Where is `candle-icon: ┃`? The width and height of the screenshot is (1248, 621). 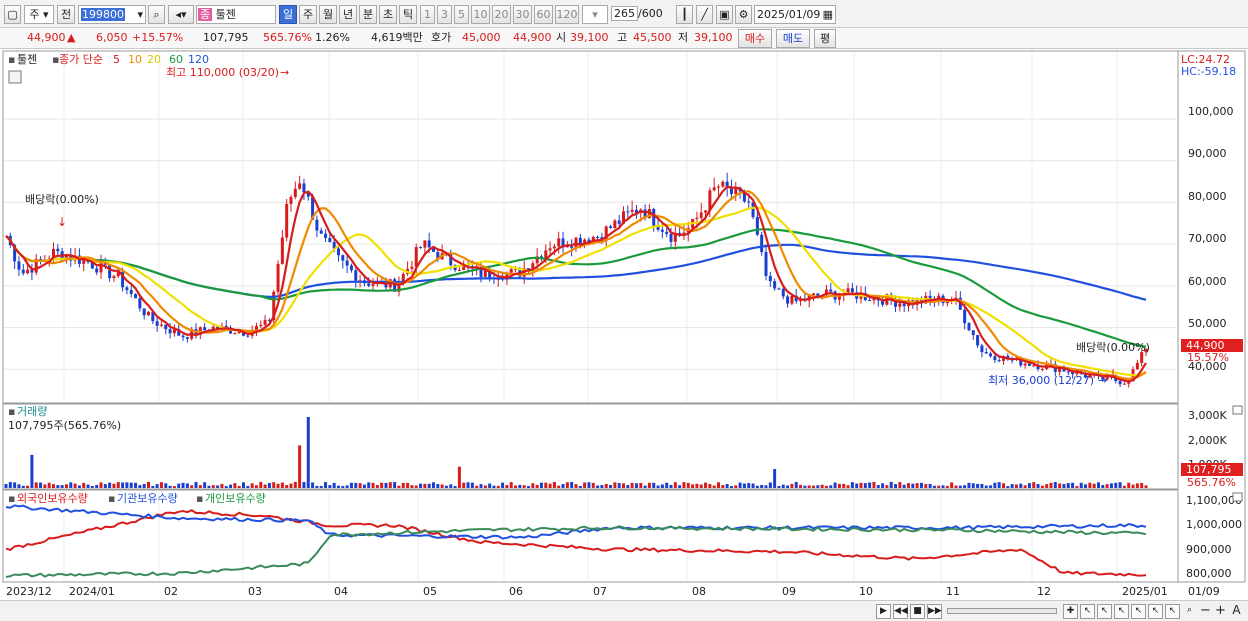
candle-icon: ┃ is located at coordinates (684, 14).